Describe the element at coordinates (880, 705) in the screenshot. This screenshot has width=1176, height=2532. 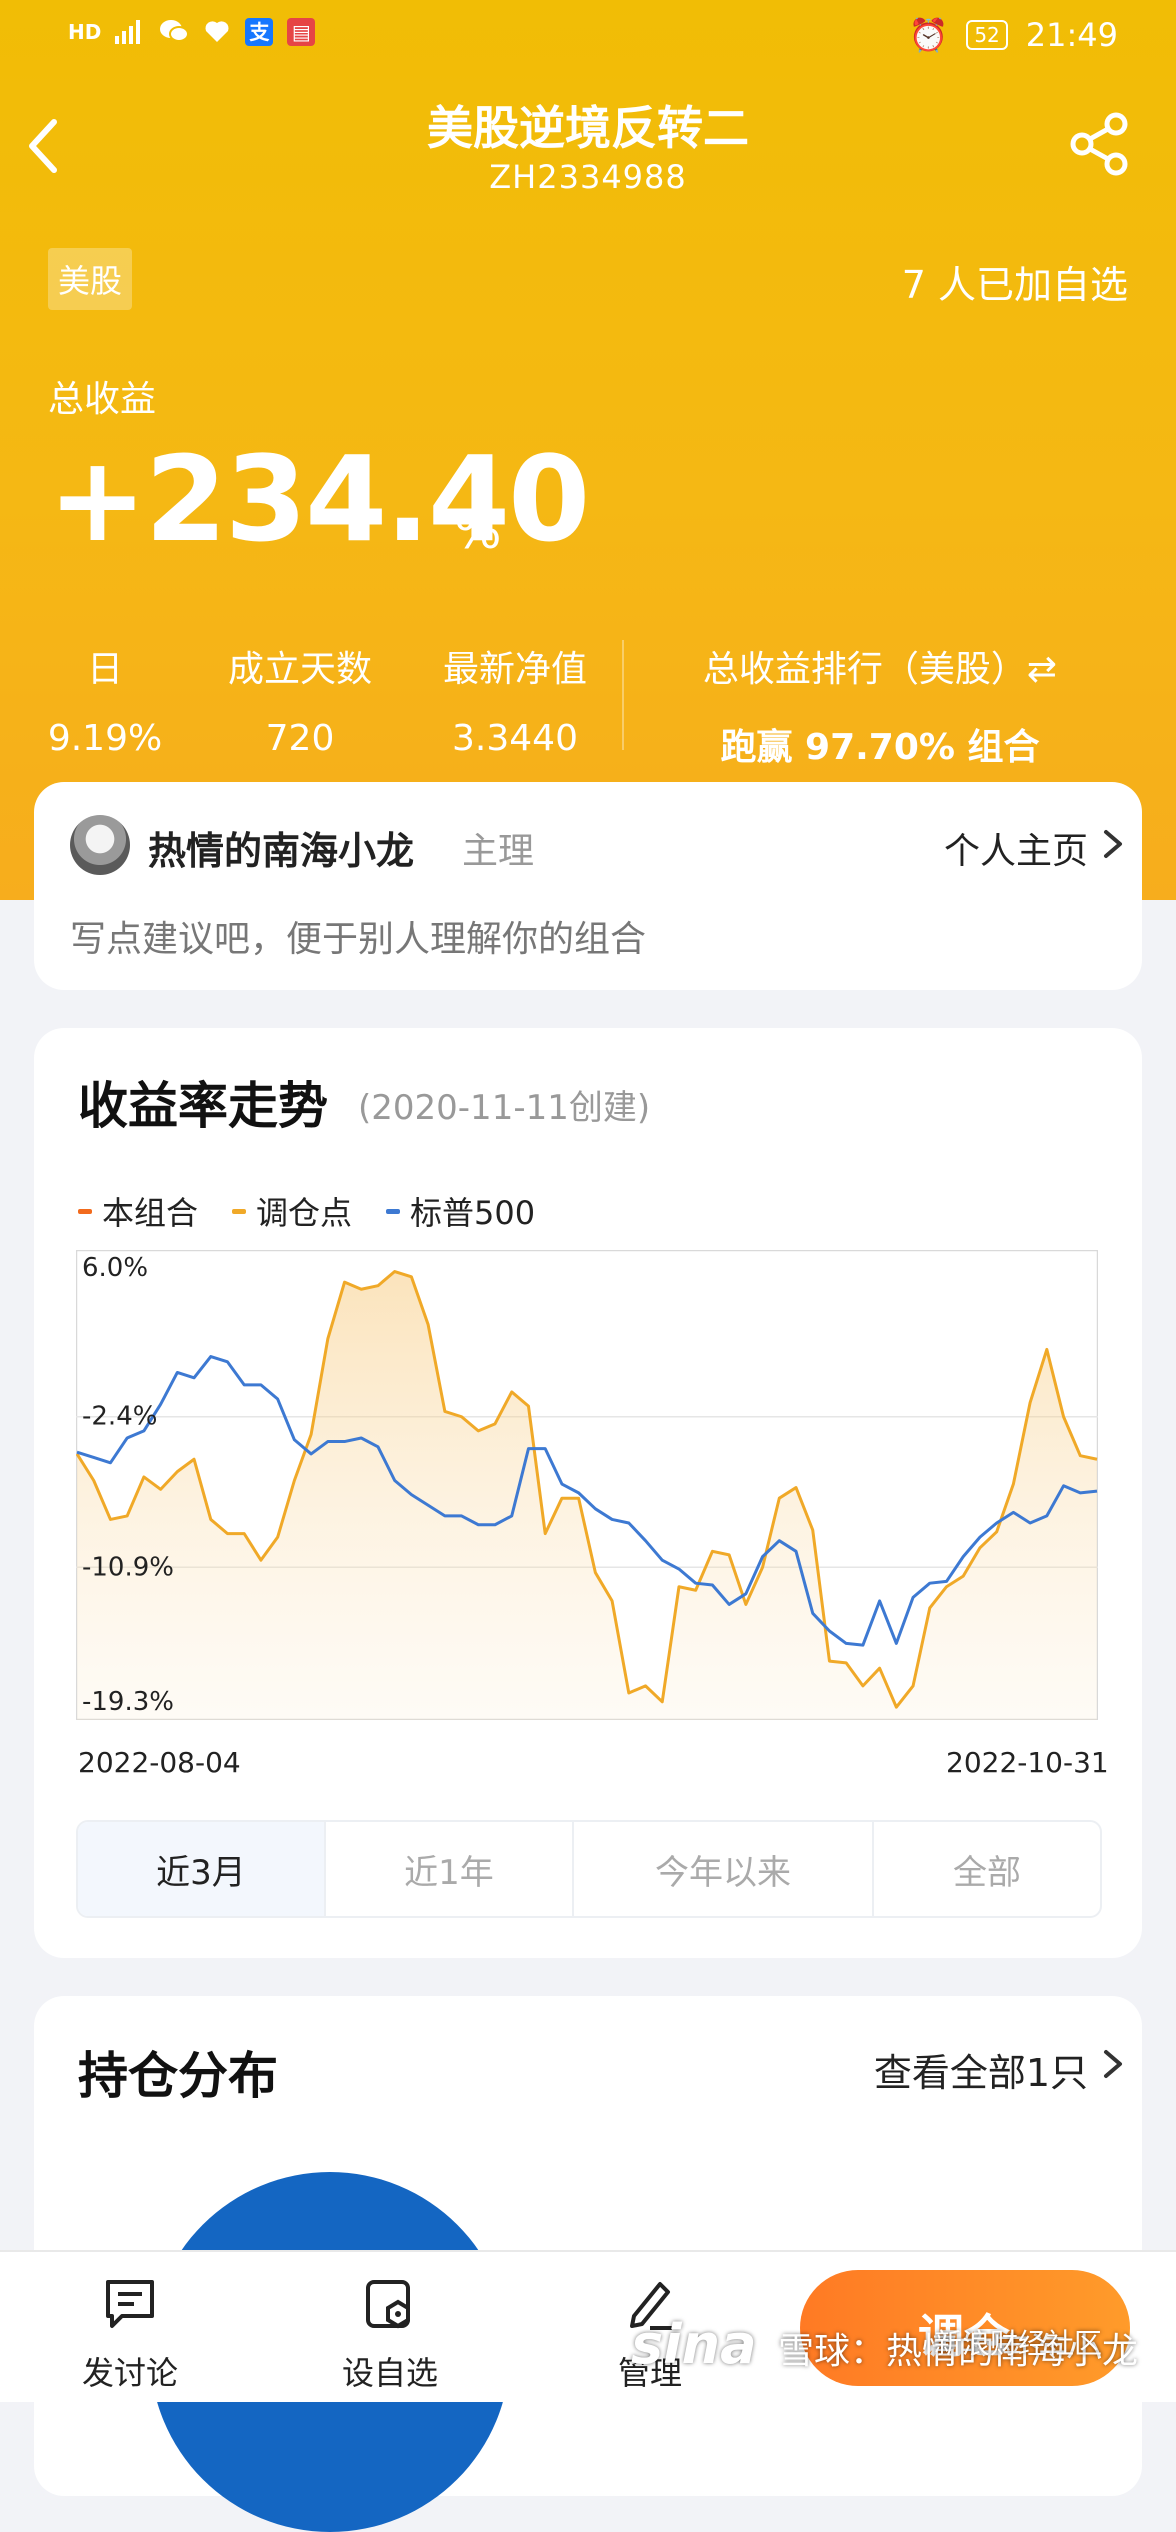
I see `stat-ranking: 总收益排行（美股）⇄ 跑赢 97.70% 组合` at that location.